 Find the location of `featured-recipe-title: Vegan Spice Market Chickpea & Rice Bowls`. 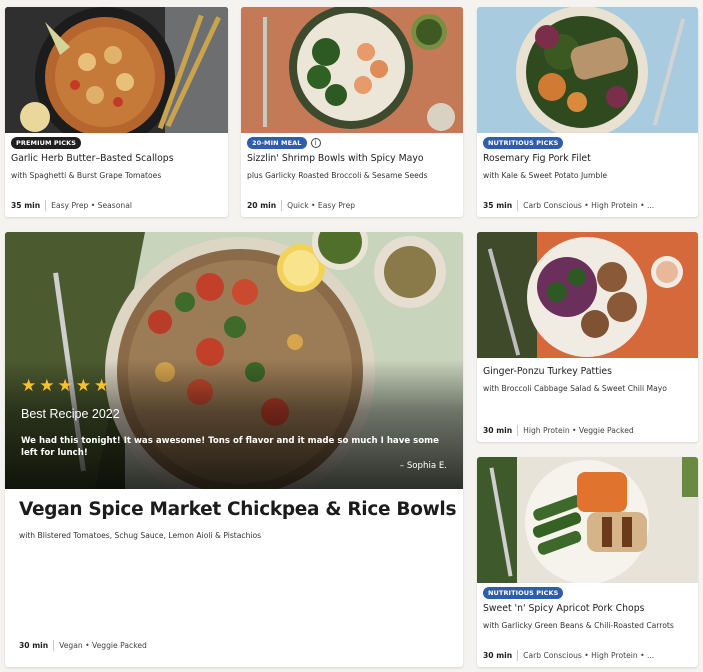

featured-recipe-title: Vegan Spice Market Chickpea & Rice Bowls is located at coordinates (241, 509).